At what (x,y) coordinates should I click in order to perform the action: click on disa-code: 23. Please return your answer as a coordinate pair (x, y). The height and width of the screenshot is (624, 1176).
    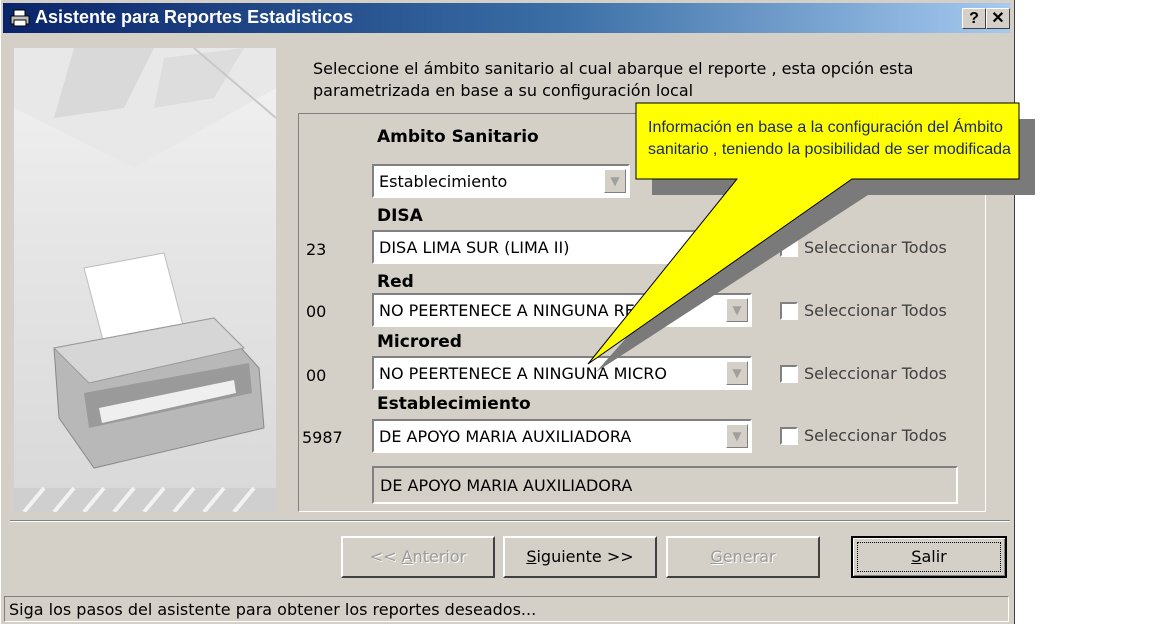
    Looking at the image, I should click on (316, 249).